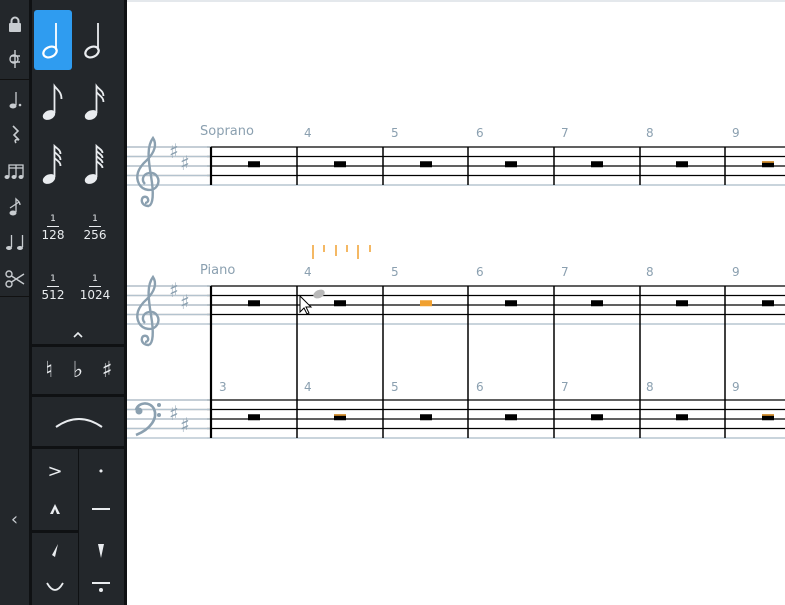 Image resolution: width=785 pixels, height=605 pixels. Describe the element at coordinates (78, 370) in the screenshot. I see `flat-button: ♭` at that location.